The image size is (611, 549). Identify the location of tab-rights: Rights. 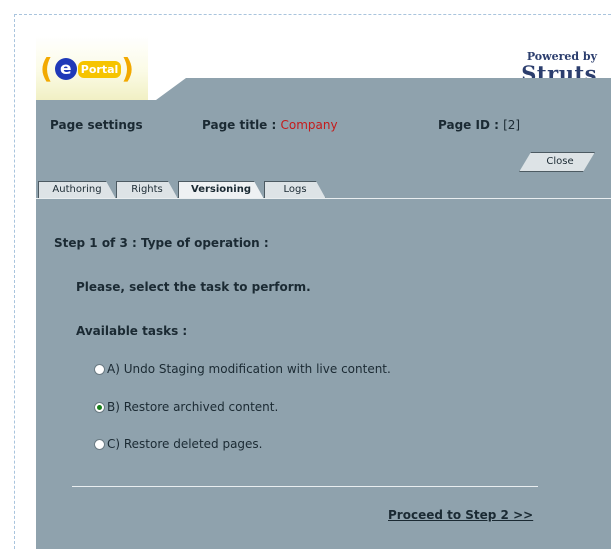
(147, 190).